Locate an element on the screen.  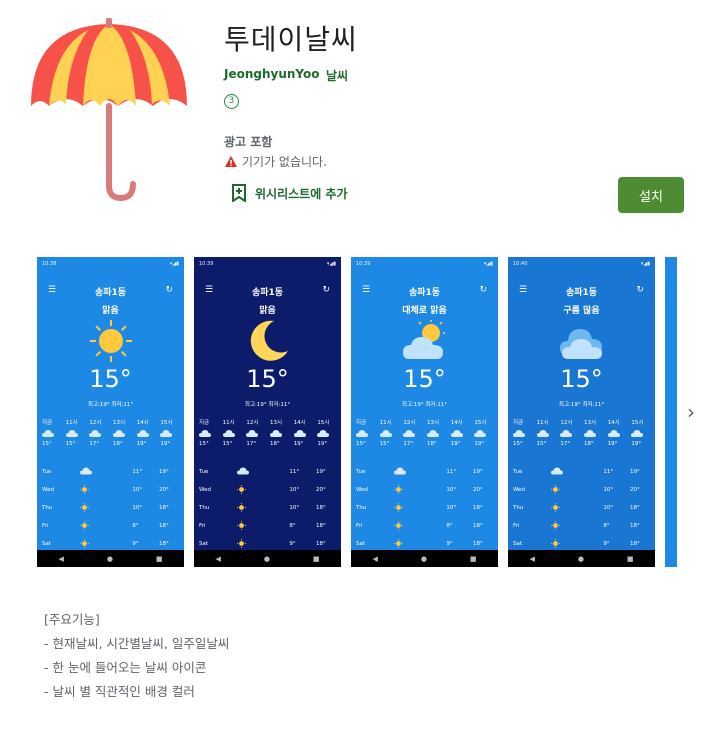
description-heading: [주요기능] is located at coordinates (72, 619).